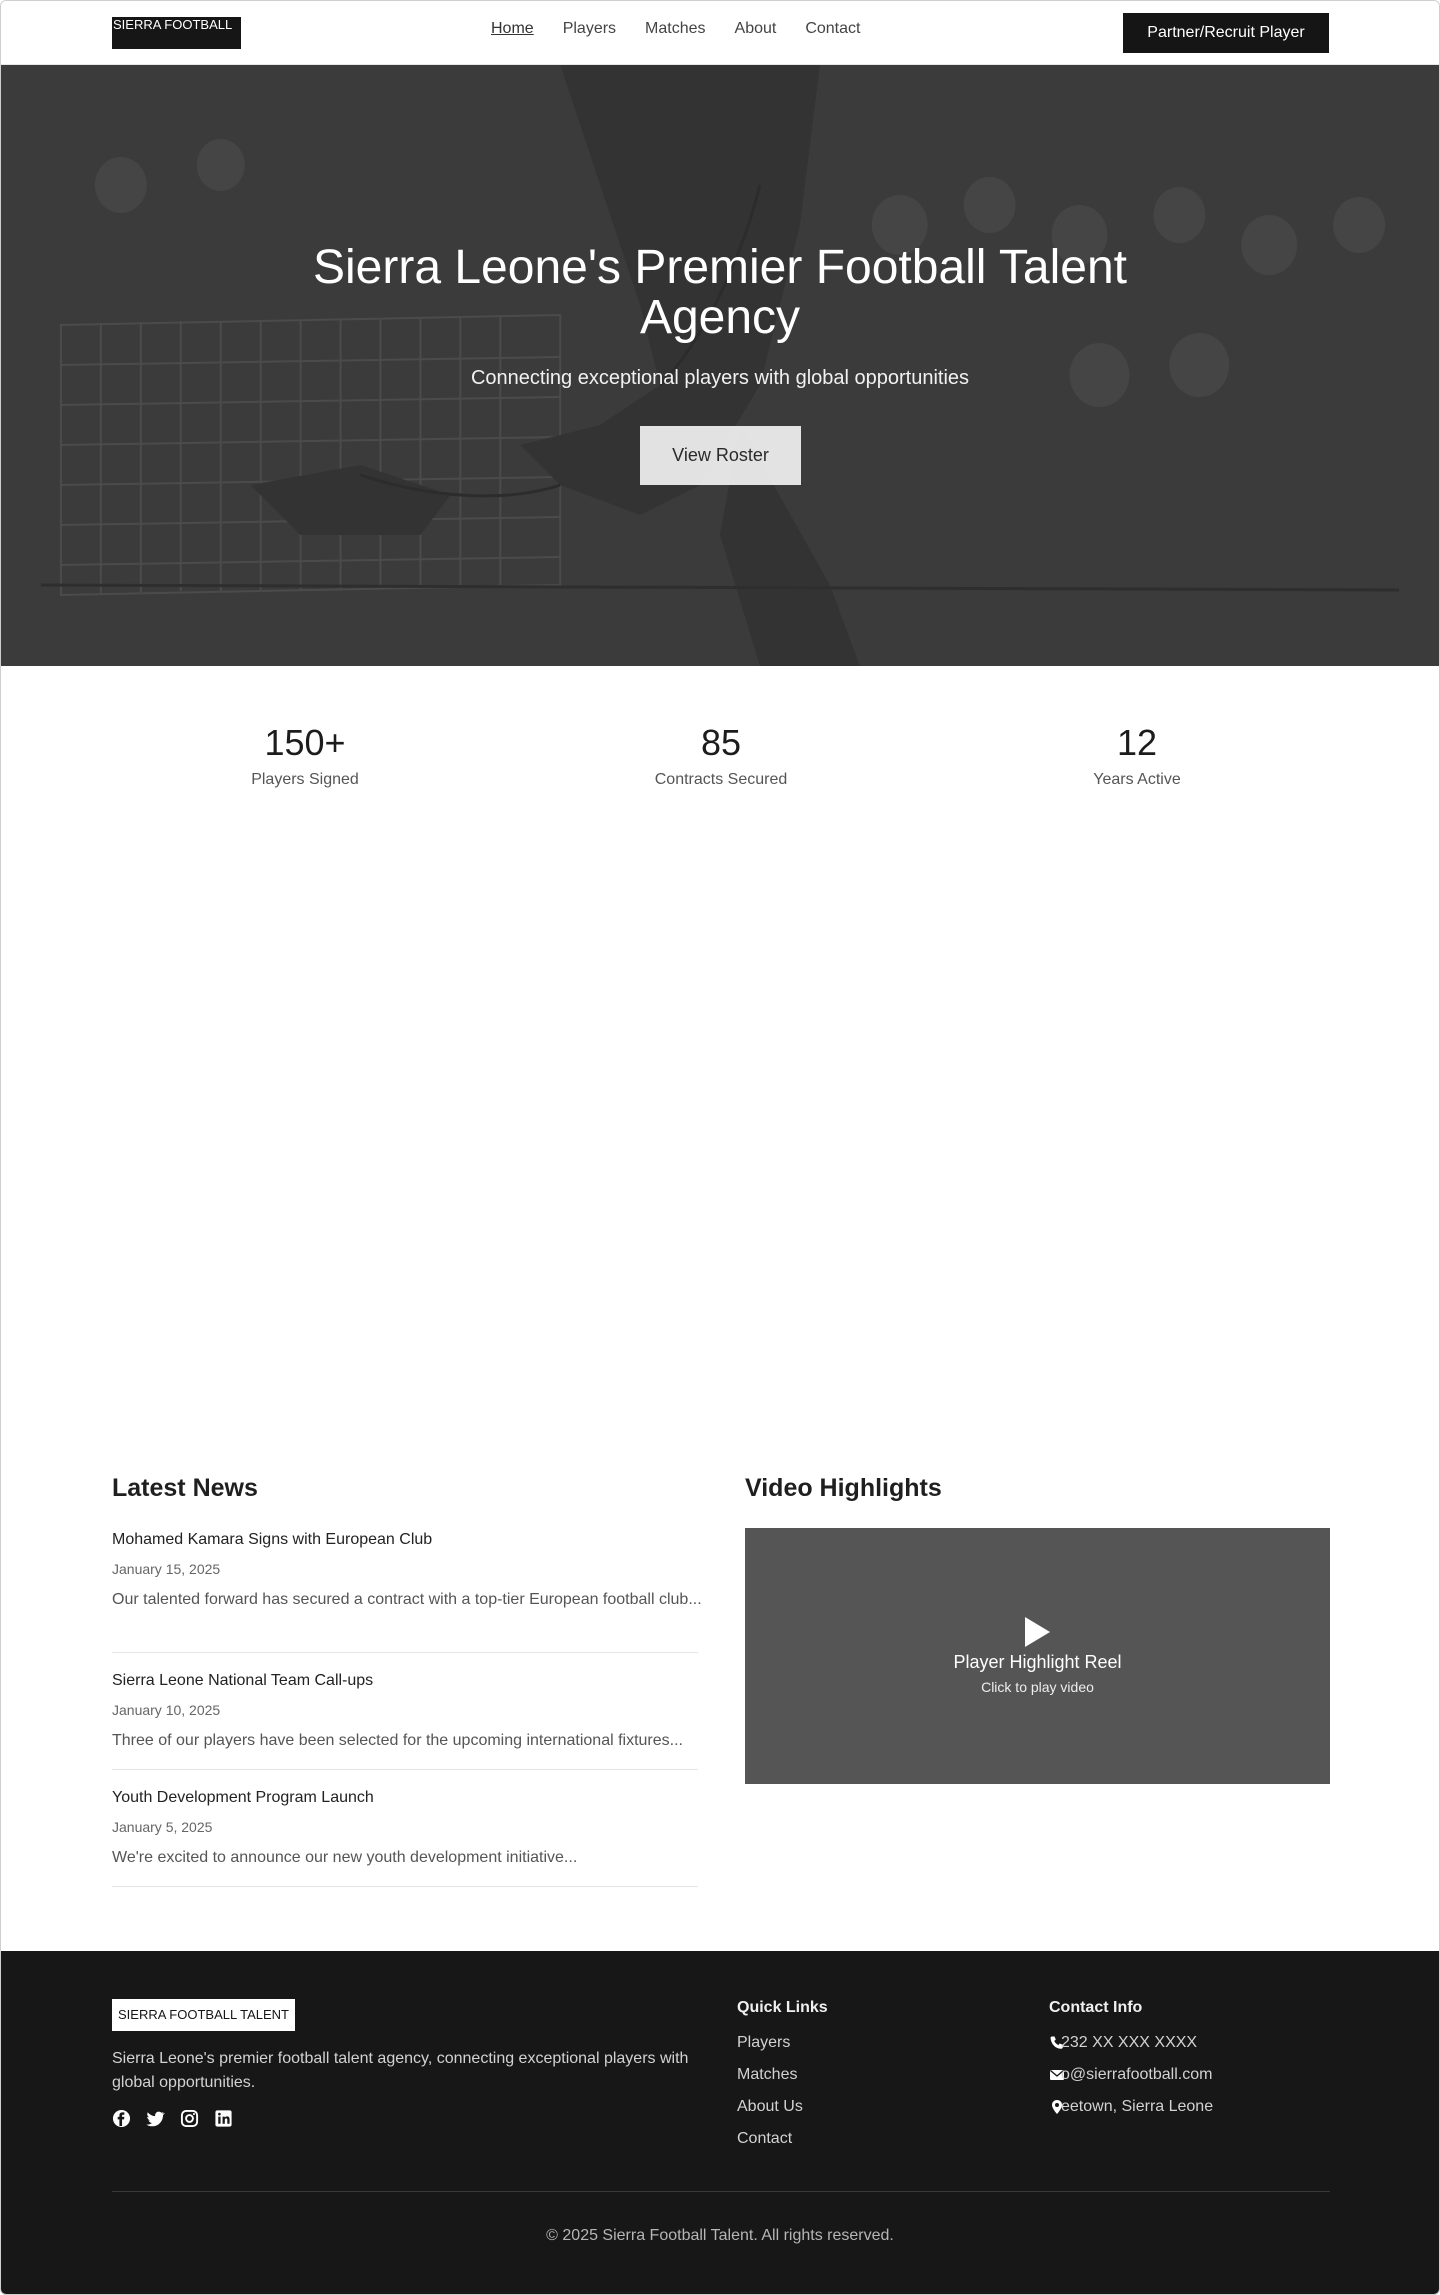 This screenshot has height=2295, width=1440. Describe the element at coordinates (721, 2191) in the screenshot. I see `footer-divider` at that location.